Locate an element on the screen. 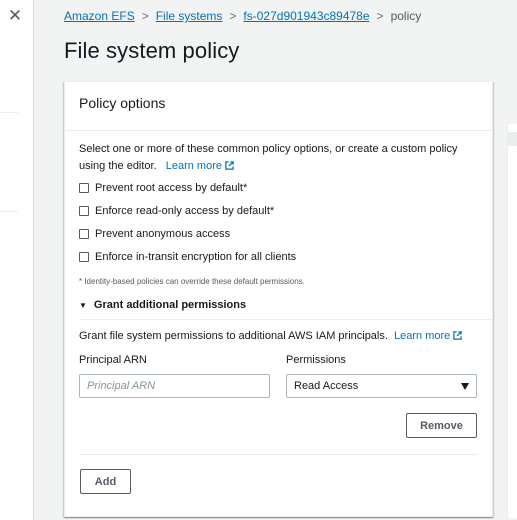 Image resolution: width=517 pixels, height=520 pixels. policy-options-header: Policy options is located at coordinates (278, 106).